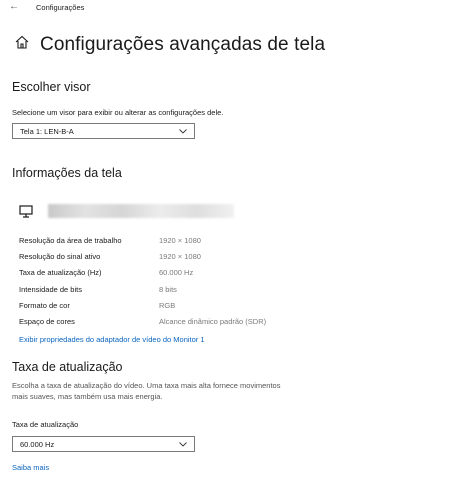 Image resolution: width=450 pixels, height=485 pixels. What do you see at coordinates (60, 7) in the screenshot?
I see `app-title: Configurações` at bounding box center [60, 7].